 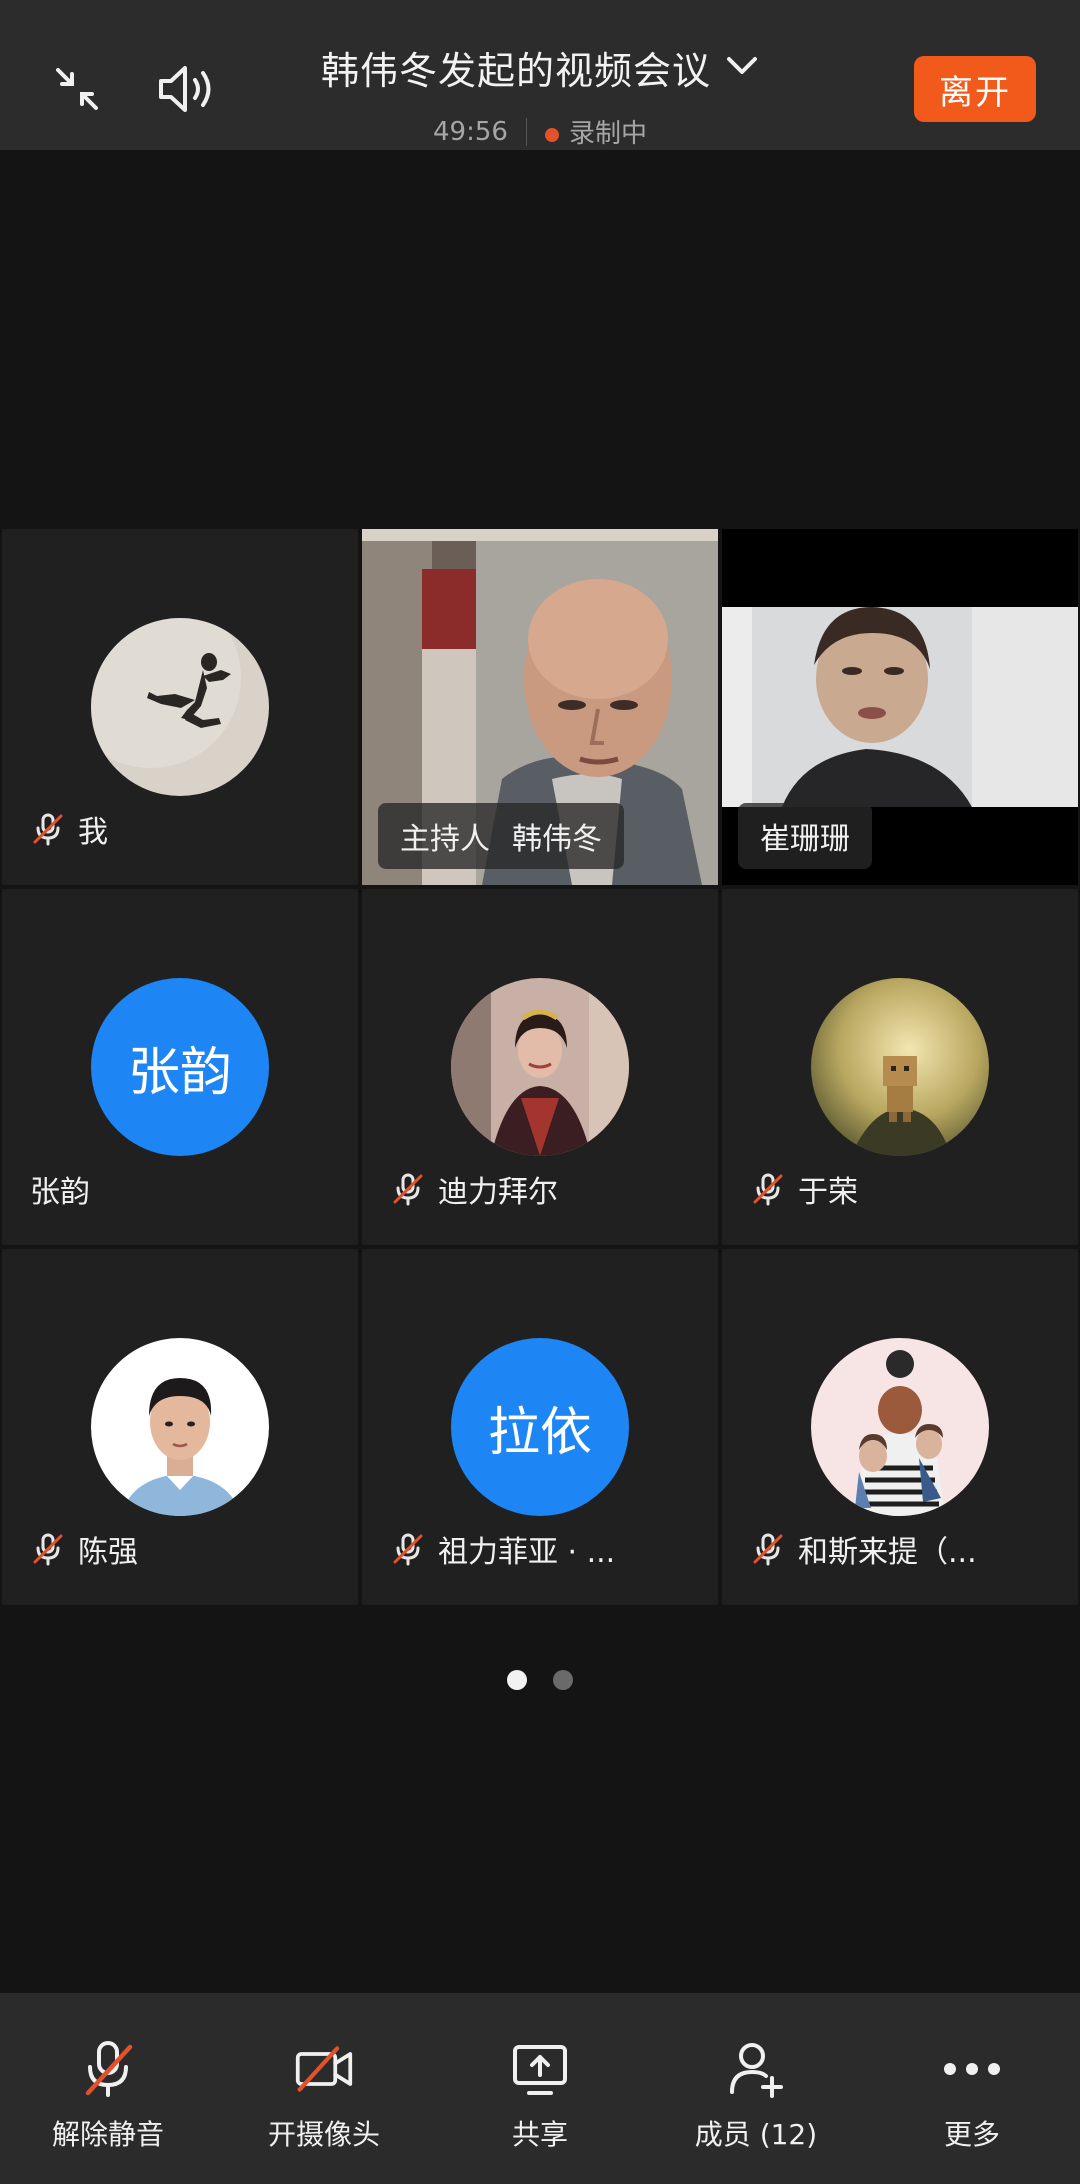 I want to click on more-icon, so click(x=972, y=2069).